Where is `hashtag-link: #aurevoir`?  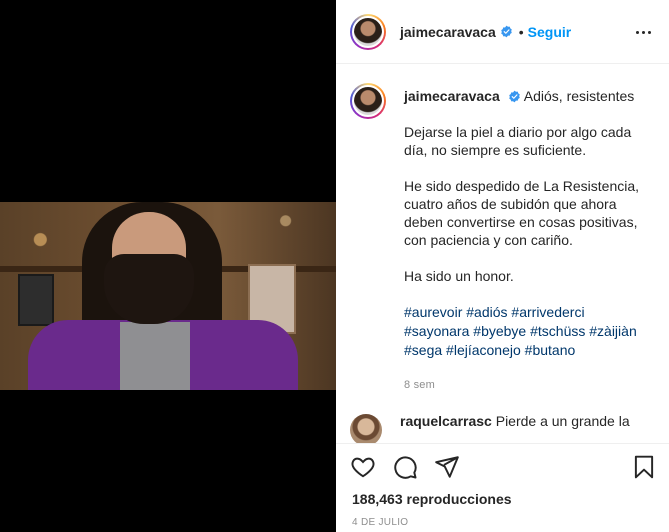
hashtag-link: #aurevoir is located at coordinates (433, 312).